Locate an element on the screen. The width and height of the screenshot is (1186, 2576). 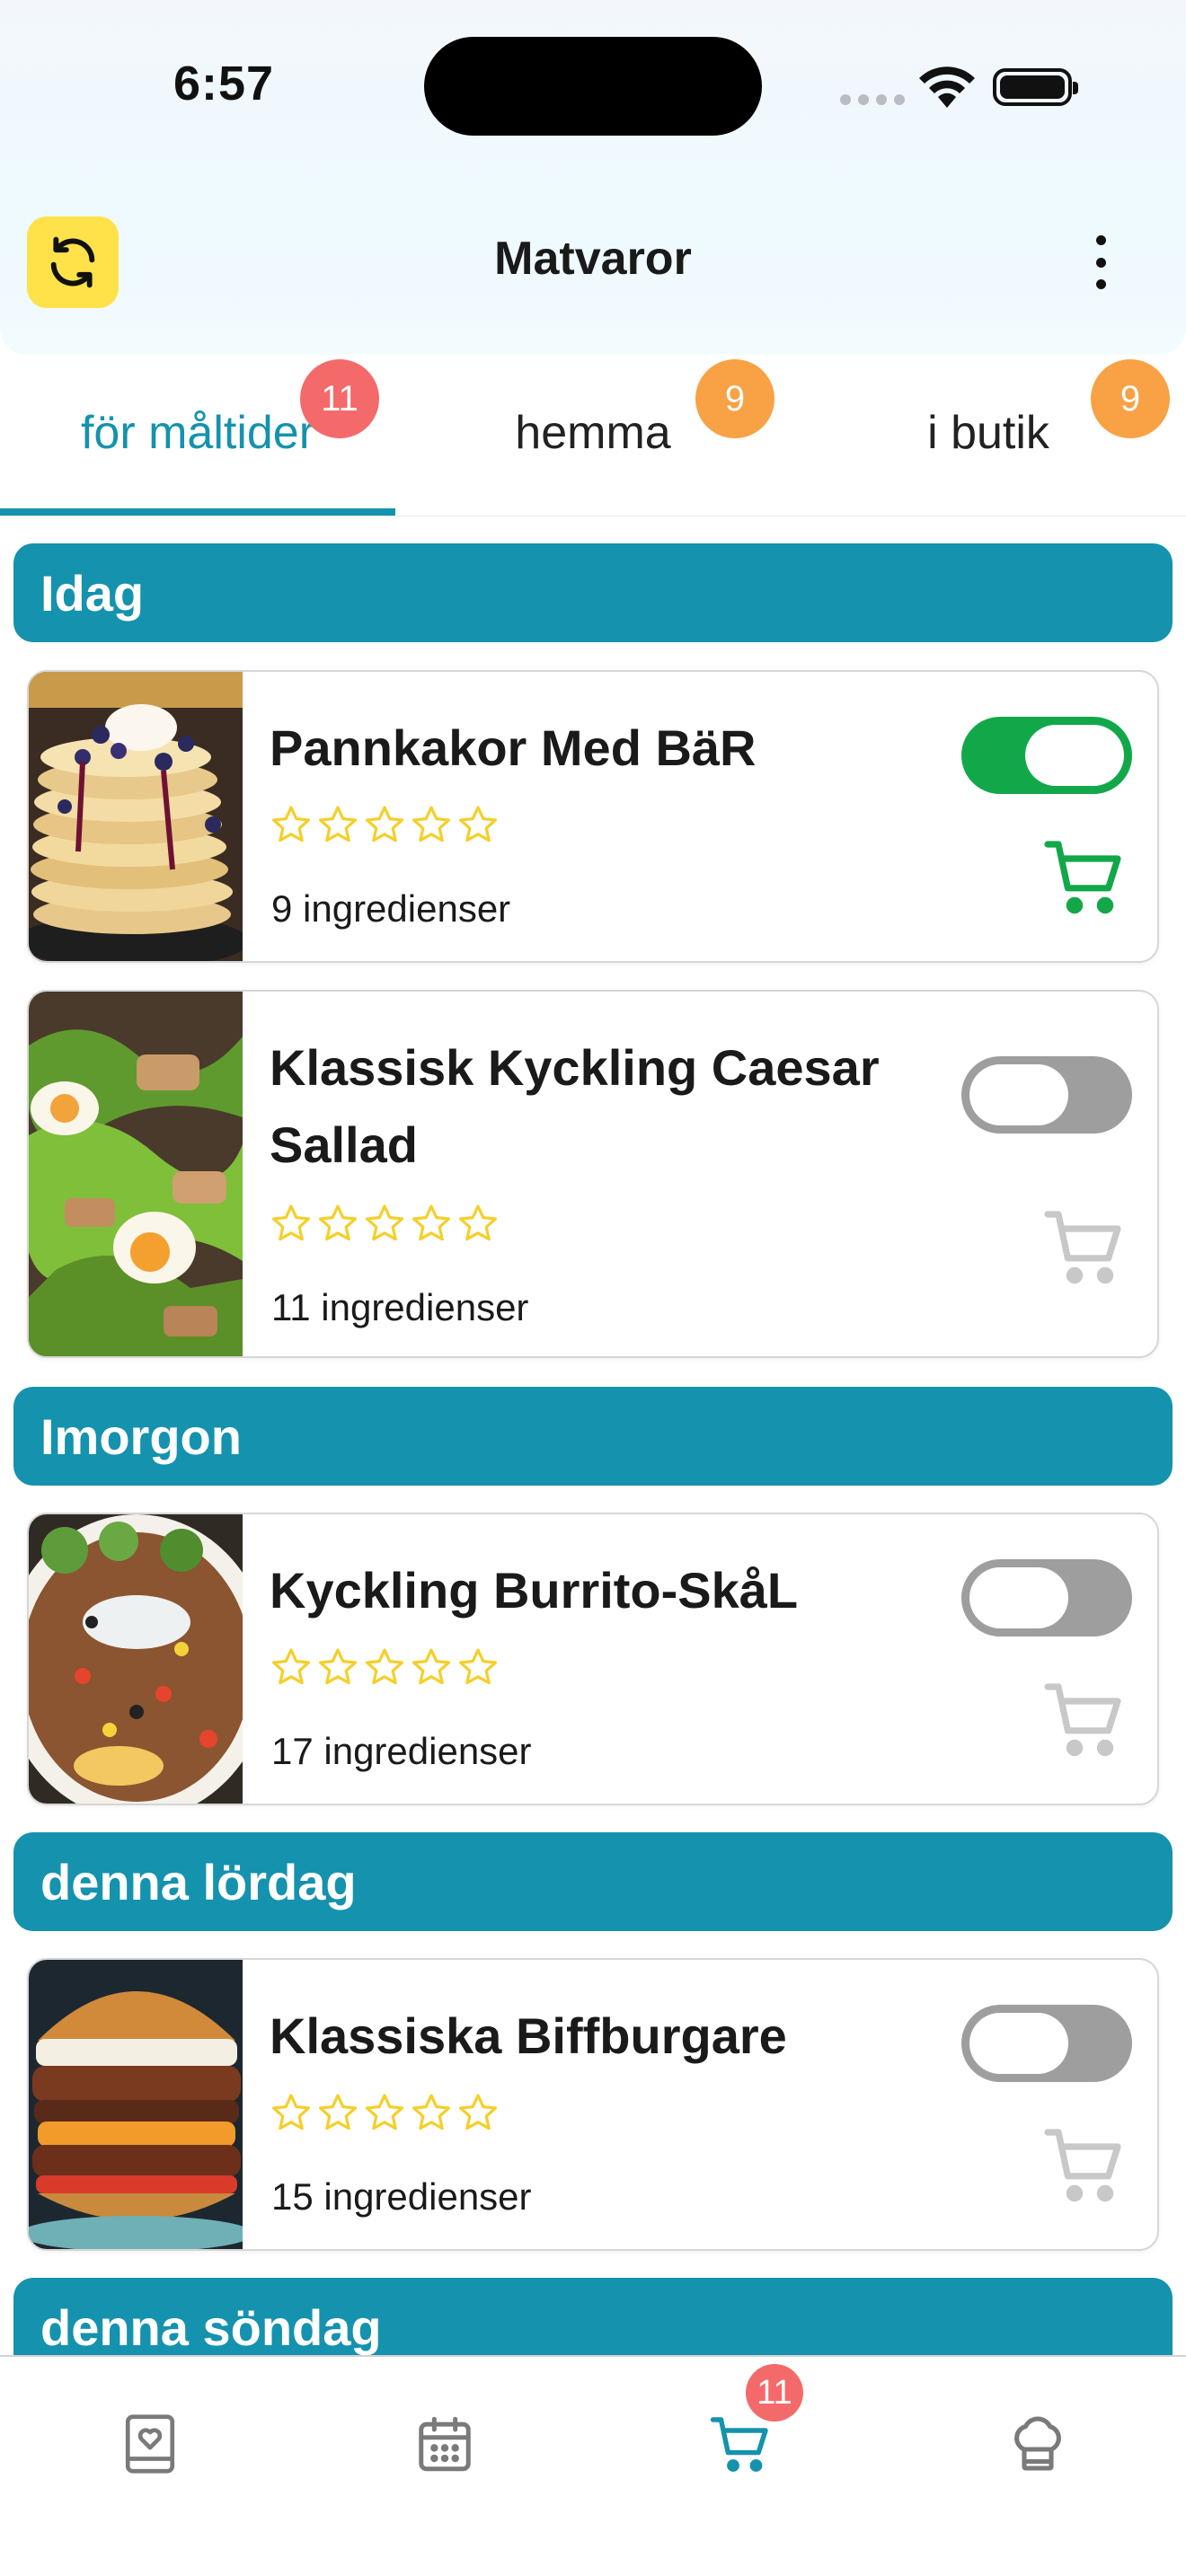
meal-card: Kyckling Burrito-SkåL 17 ingredienser is located at coordinates (593, 1659).